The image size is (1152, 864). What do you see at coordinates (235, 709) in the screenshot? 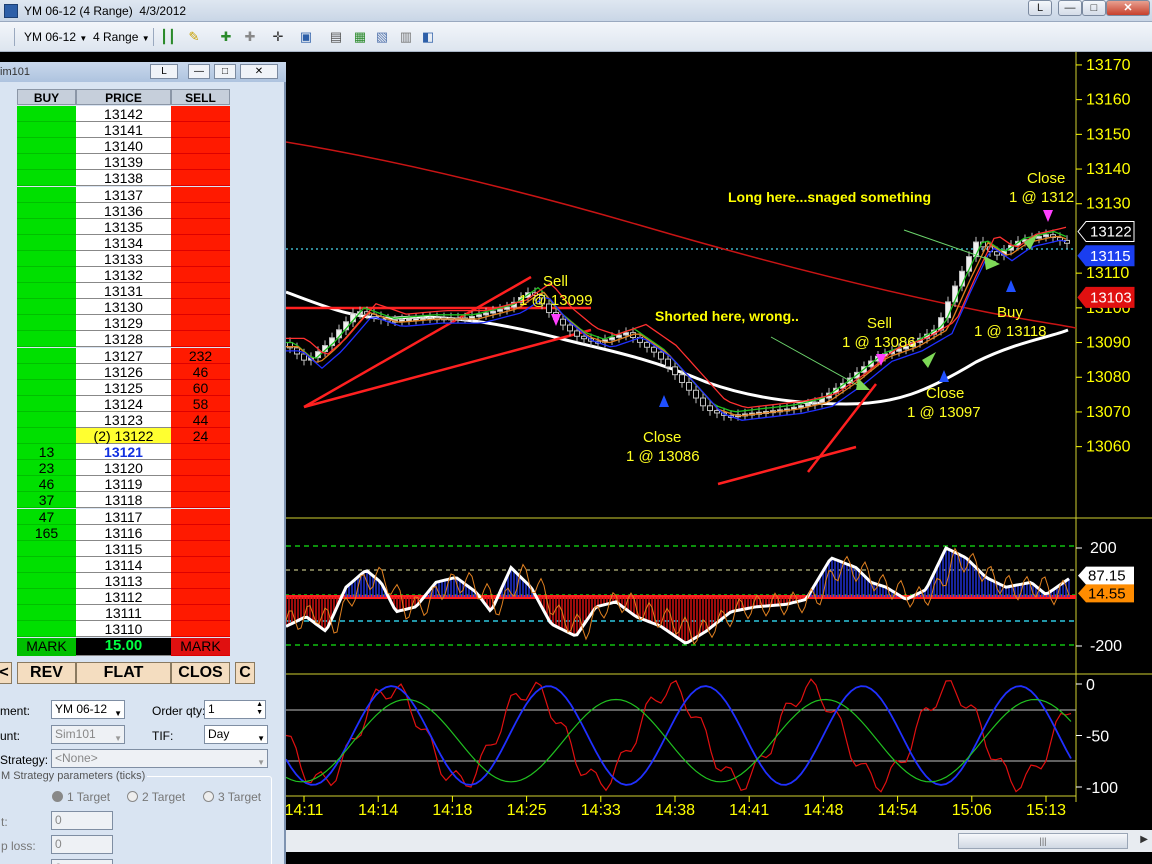
I see `order-qty-stepper: 1 ▲ ▼` at bounding box center [235, 709].